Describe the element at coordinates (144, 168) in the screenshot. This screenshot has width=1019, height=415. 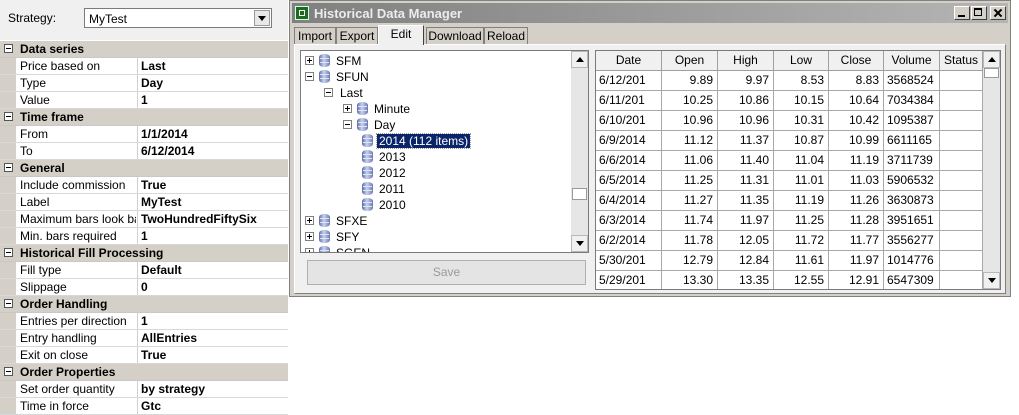
I see `category-2: General` at that location.